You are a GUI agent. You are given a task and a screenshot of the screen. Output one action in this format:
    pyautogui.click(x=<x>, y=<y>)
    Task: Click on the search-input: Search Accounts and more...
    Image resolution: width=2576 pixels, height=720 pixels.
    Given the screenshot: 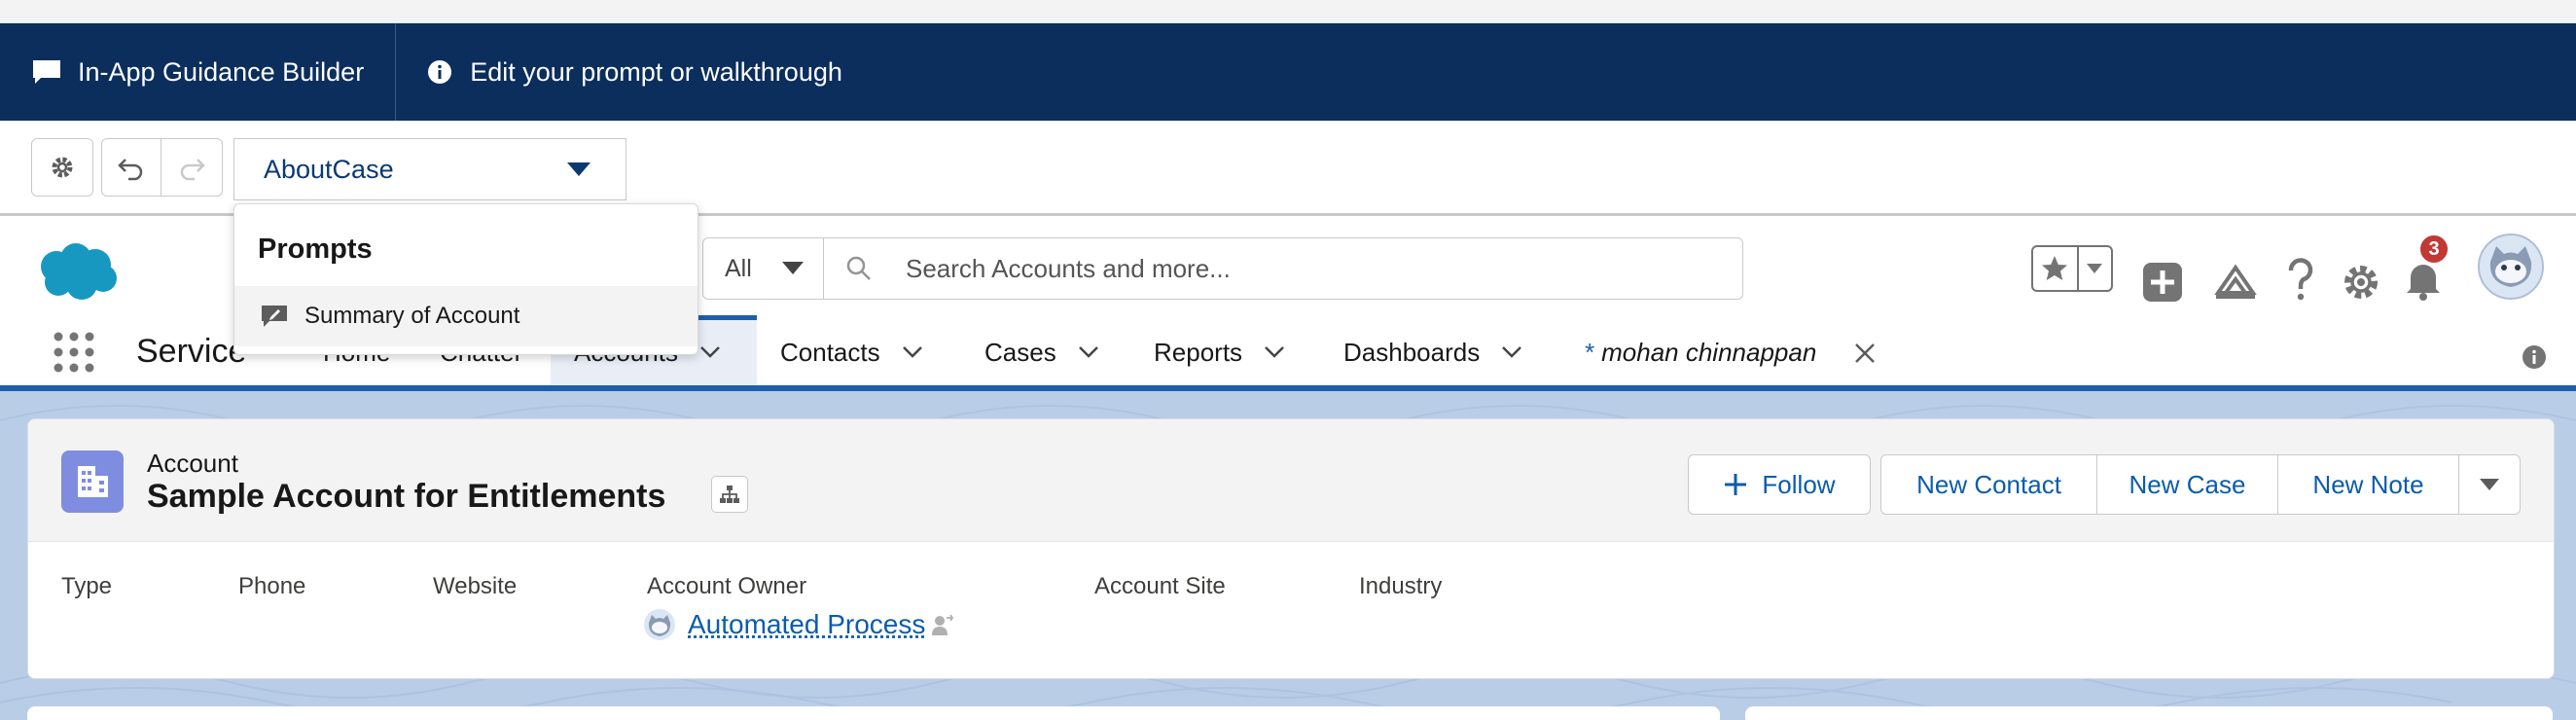 What is the action you would take?
    pyautogui.click(x=1283, y=268)
    